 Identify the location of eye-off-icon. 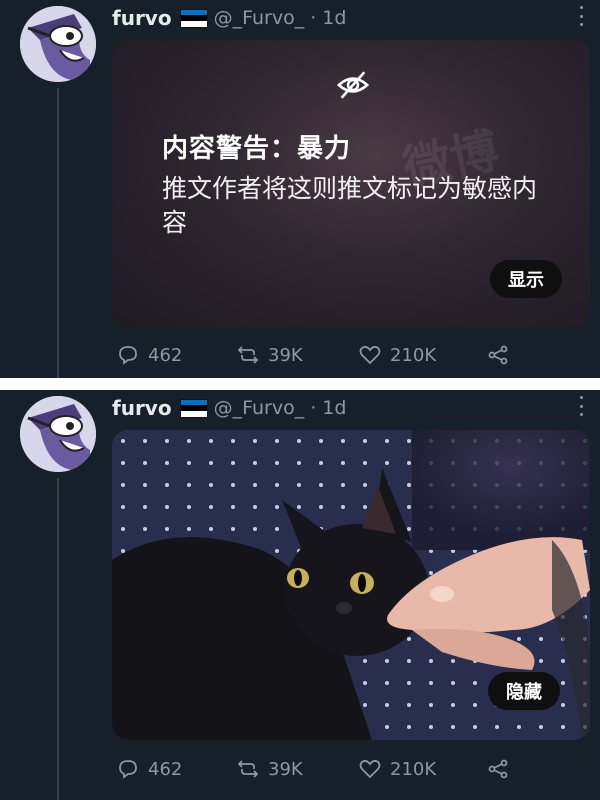
(353, 85).